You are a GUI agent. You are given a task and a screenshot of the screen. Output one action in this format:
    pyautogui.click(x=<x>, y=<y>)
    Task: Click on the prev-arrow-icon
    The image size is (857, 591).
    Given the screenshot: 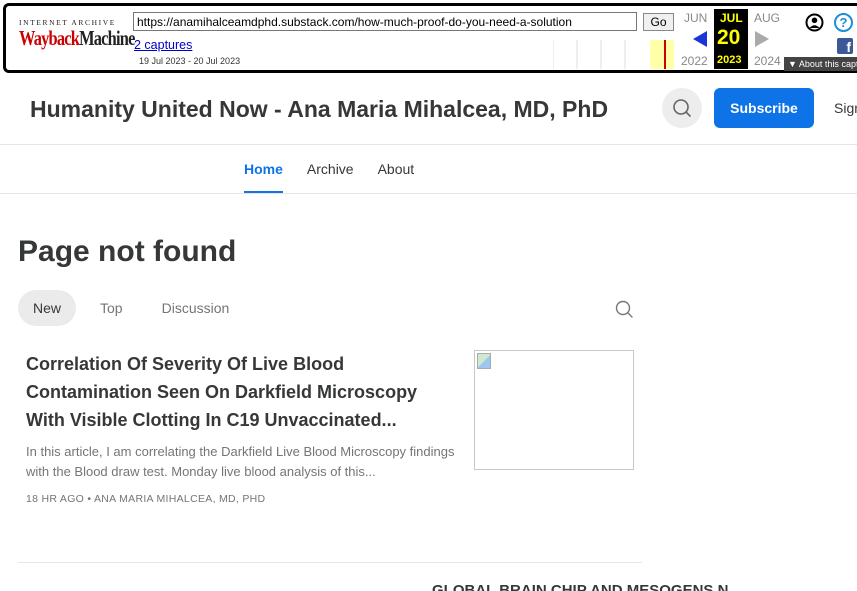 What is the action you would take?
    pyautogui.click(x=700, y=39)
    